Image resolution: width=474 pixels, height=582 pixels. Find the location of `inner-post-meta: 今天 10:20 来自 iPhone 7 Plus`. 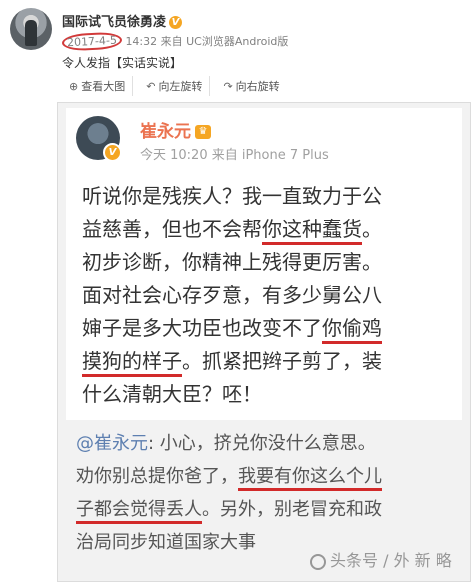

inner-post-meta: 今天 10:20 来自 iPhone 7 Plus is located at coordinates (234, 155).